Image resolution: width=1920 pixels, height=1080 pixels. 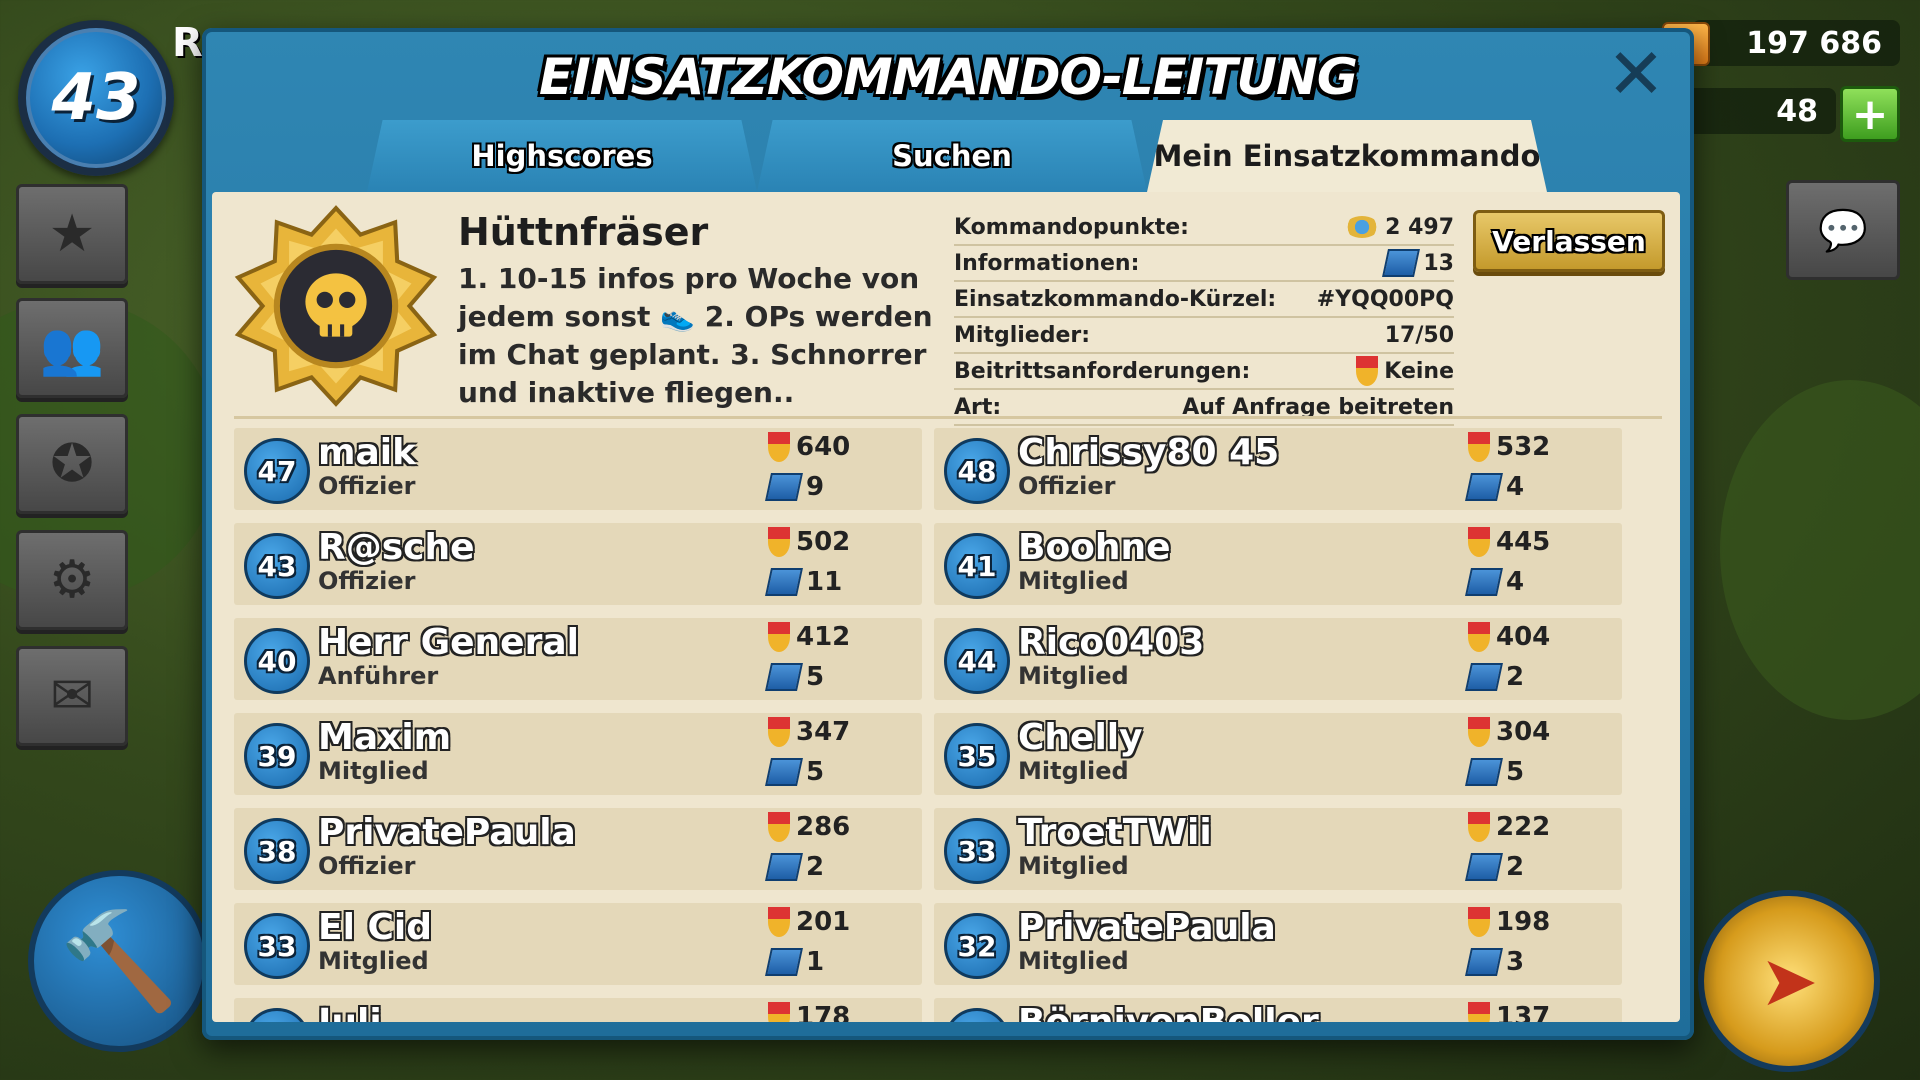 I want to click on gold-resource: 197 686, so click(x=1781, y=43).